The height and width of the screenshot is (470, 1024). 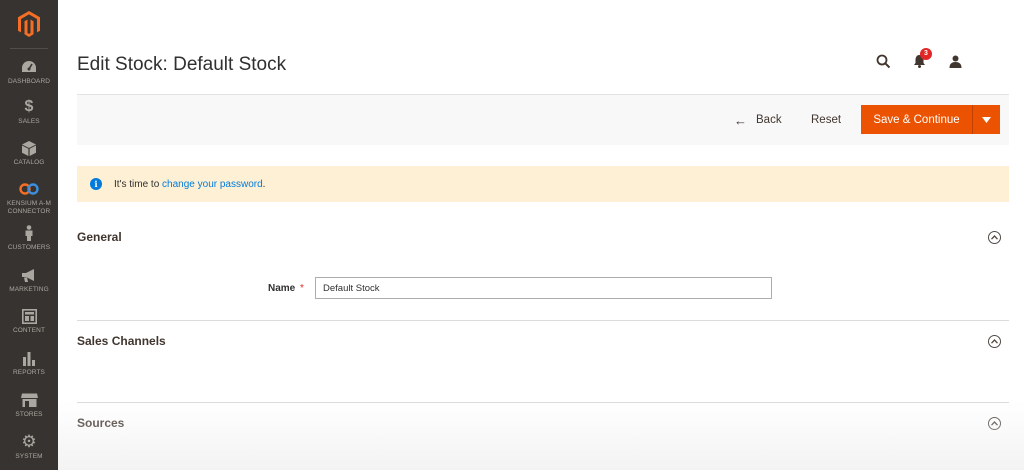 What do you see at coordinates (926, 54) in the screenshot?
I see `notification-count-badge: 3` at bounding box center [926, 54].